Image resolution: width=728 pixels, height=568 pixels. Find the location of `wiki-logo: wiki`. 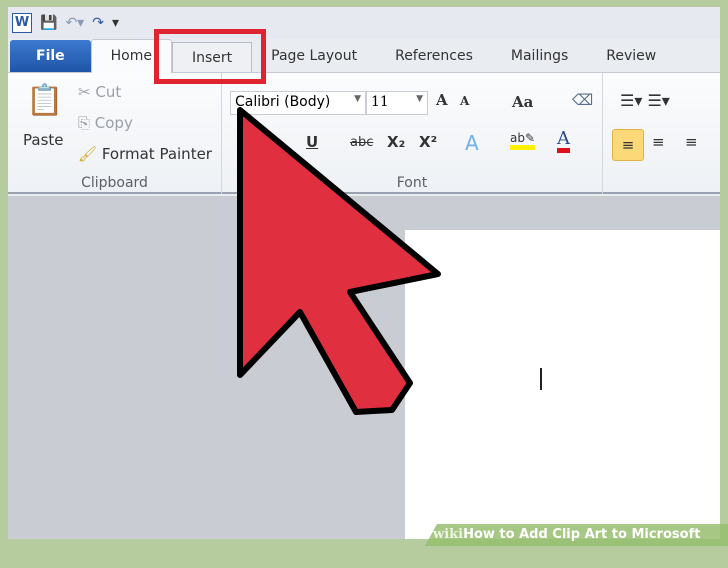

wiki-logo: wiki is located at coordinates (448, 534).